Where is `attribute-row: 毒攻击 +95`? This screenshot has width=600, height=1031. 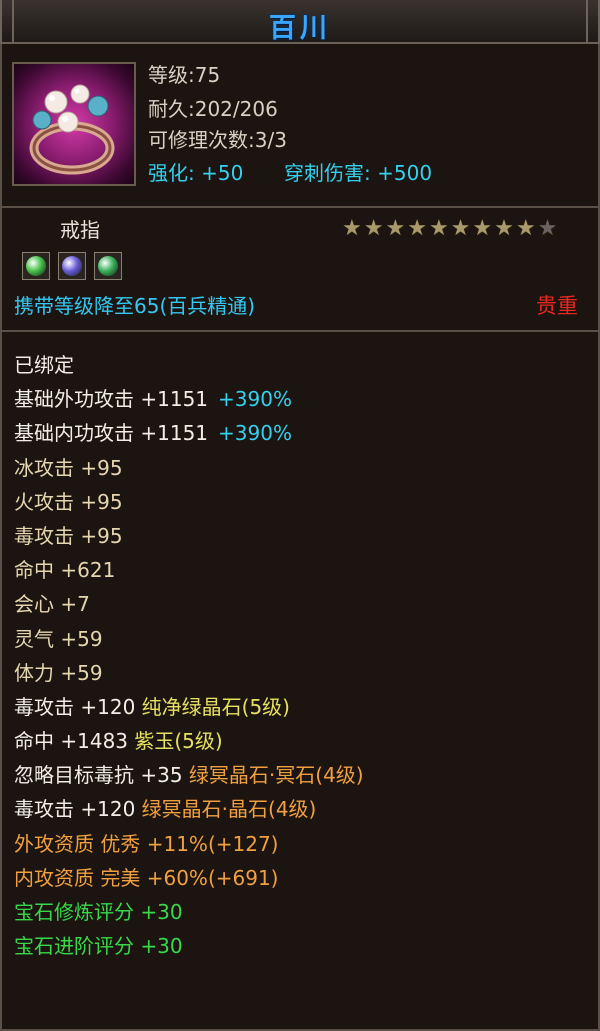 attribute-row: 毒攻击 +95 is located at coordinates (189, 536).